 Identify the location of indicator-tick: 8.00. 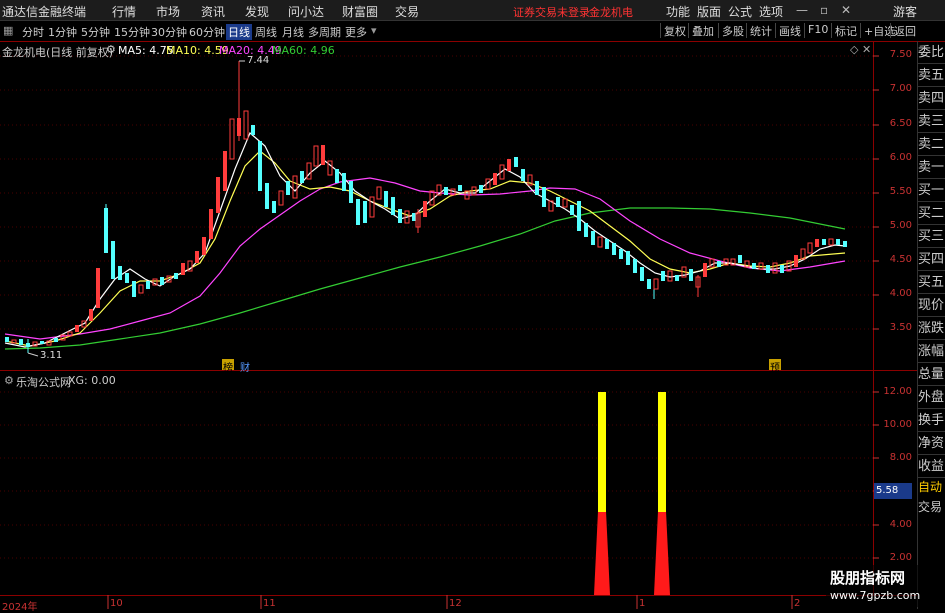
(900, 457).